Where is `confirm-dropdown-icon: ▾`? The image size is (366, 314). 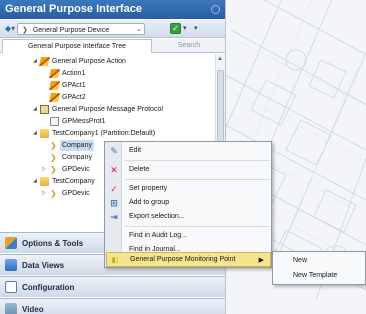
confirm-dropdown-icon: ▾ is located at coordinates (185, 28).